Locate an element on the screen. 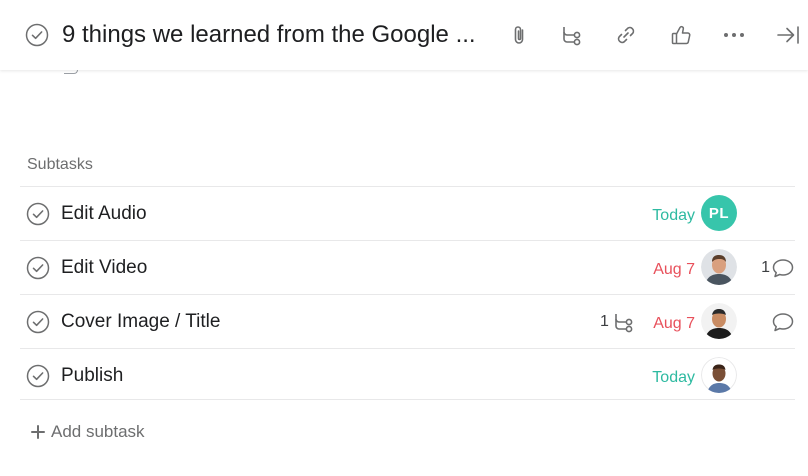 The width and height of the screenshot is (808, 476). comment-count: 1 is located at coordinates (765, 267).